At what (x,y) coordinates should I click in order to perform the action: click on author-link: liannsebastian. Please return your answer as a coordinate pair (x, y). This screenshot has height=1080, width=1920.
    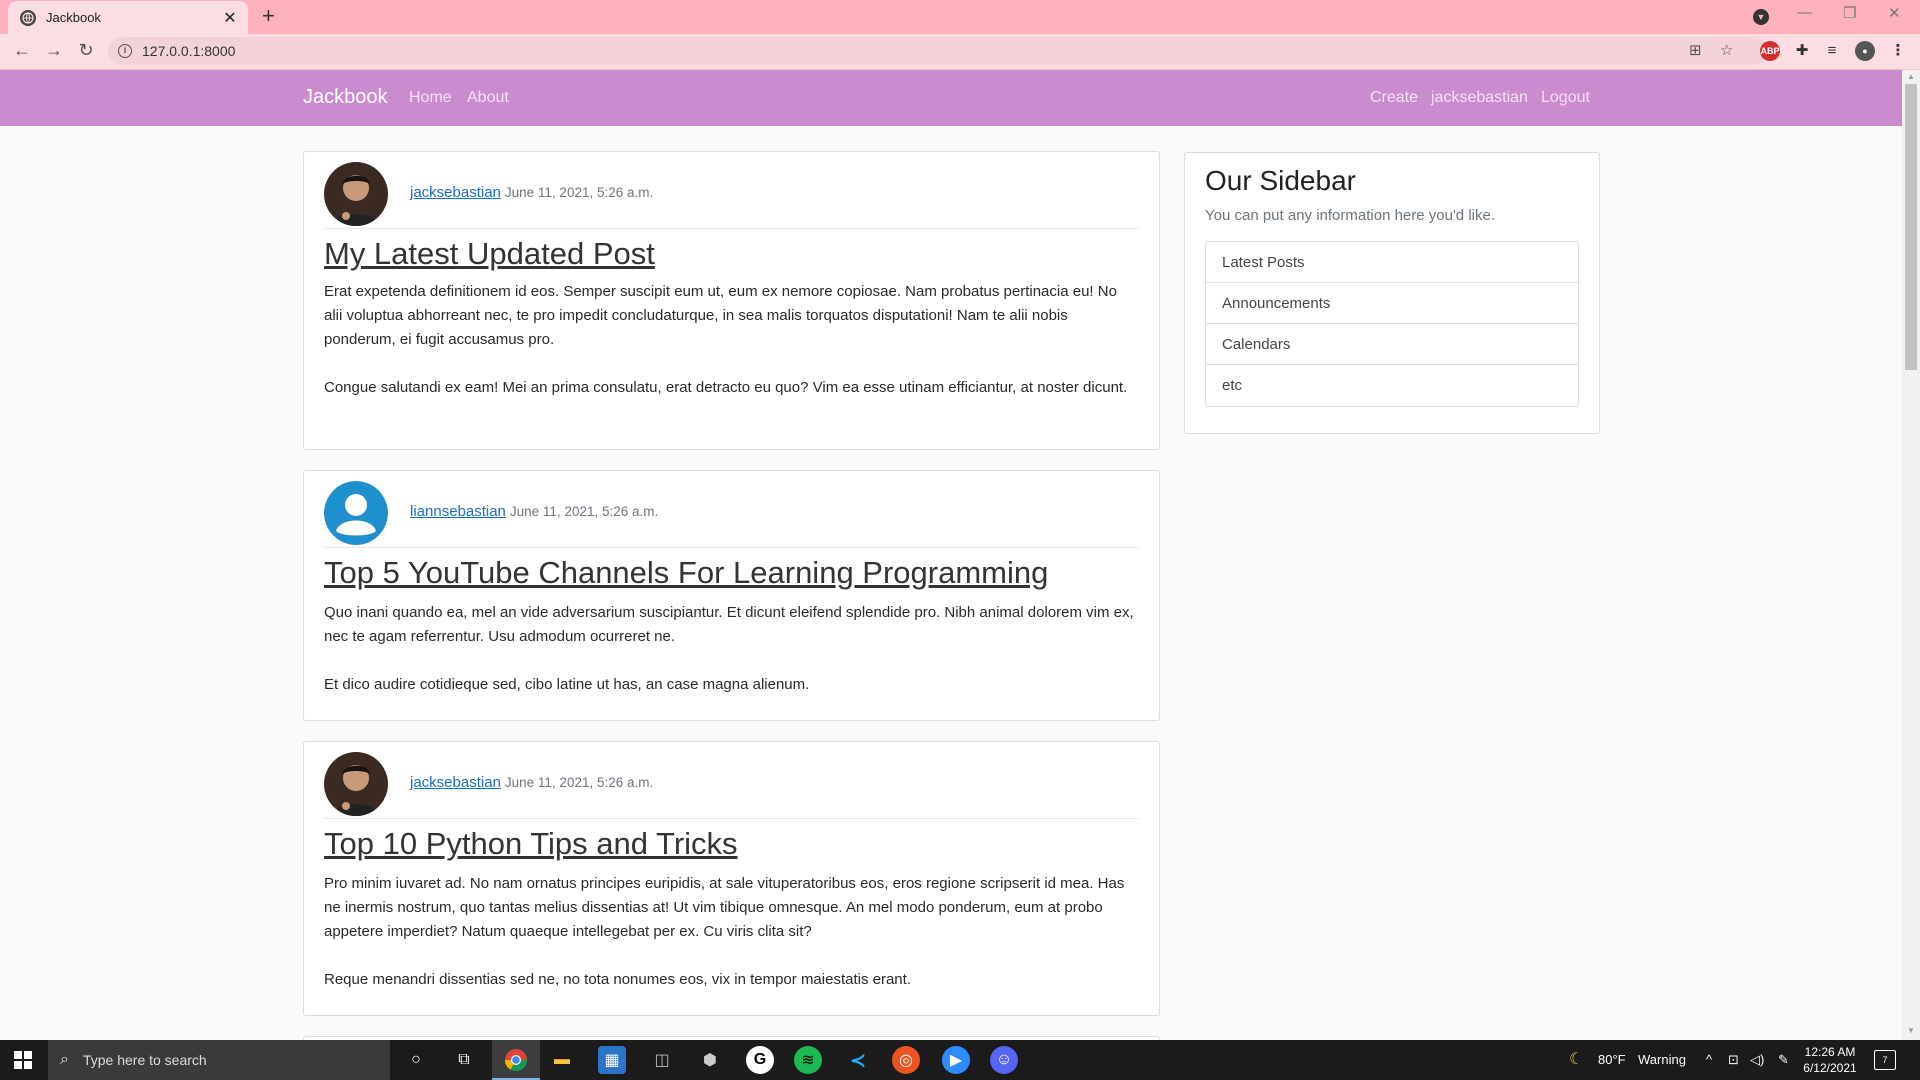
    Looking at the image, I should click on (458, 511).